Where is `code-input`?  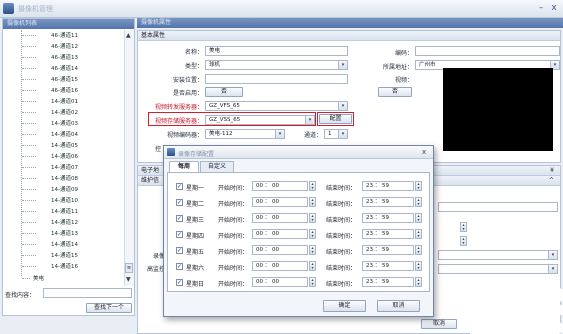
code-input is located at coordinates (487, 51).